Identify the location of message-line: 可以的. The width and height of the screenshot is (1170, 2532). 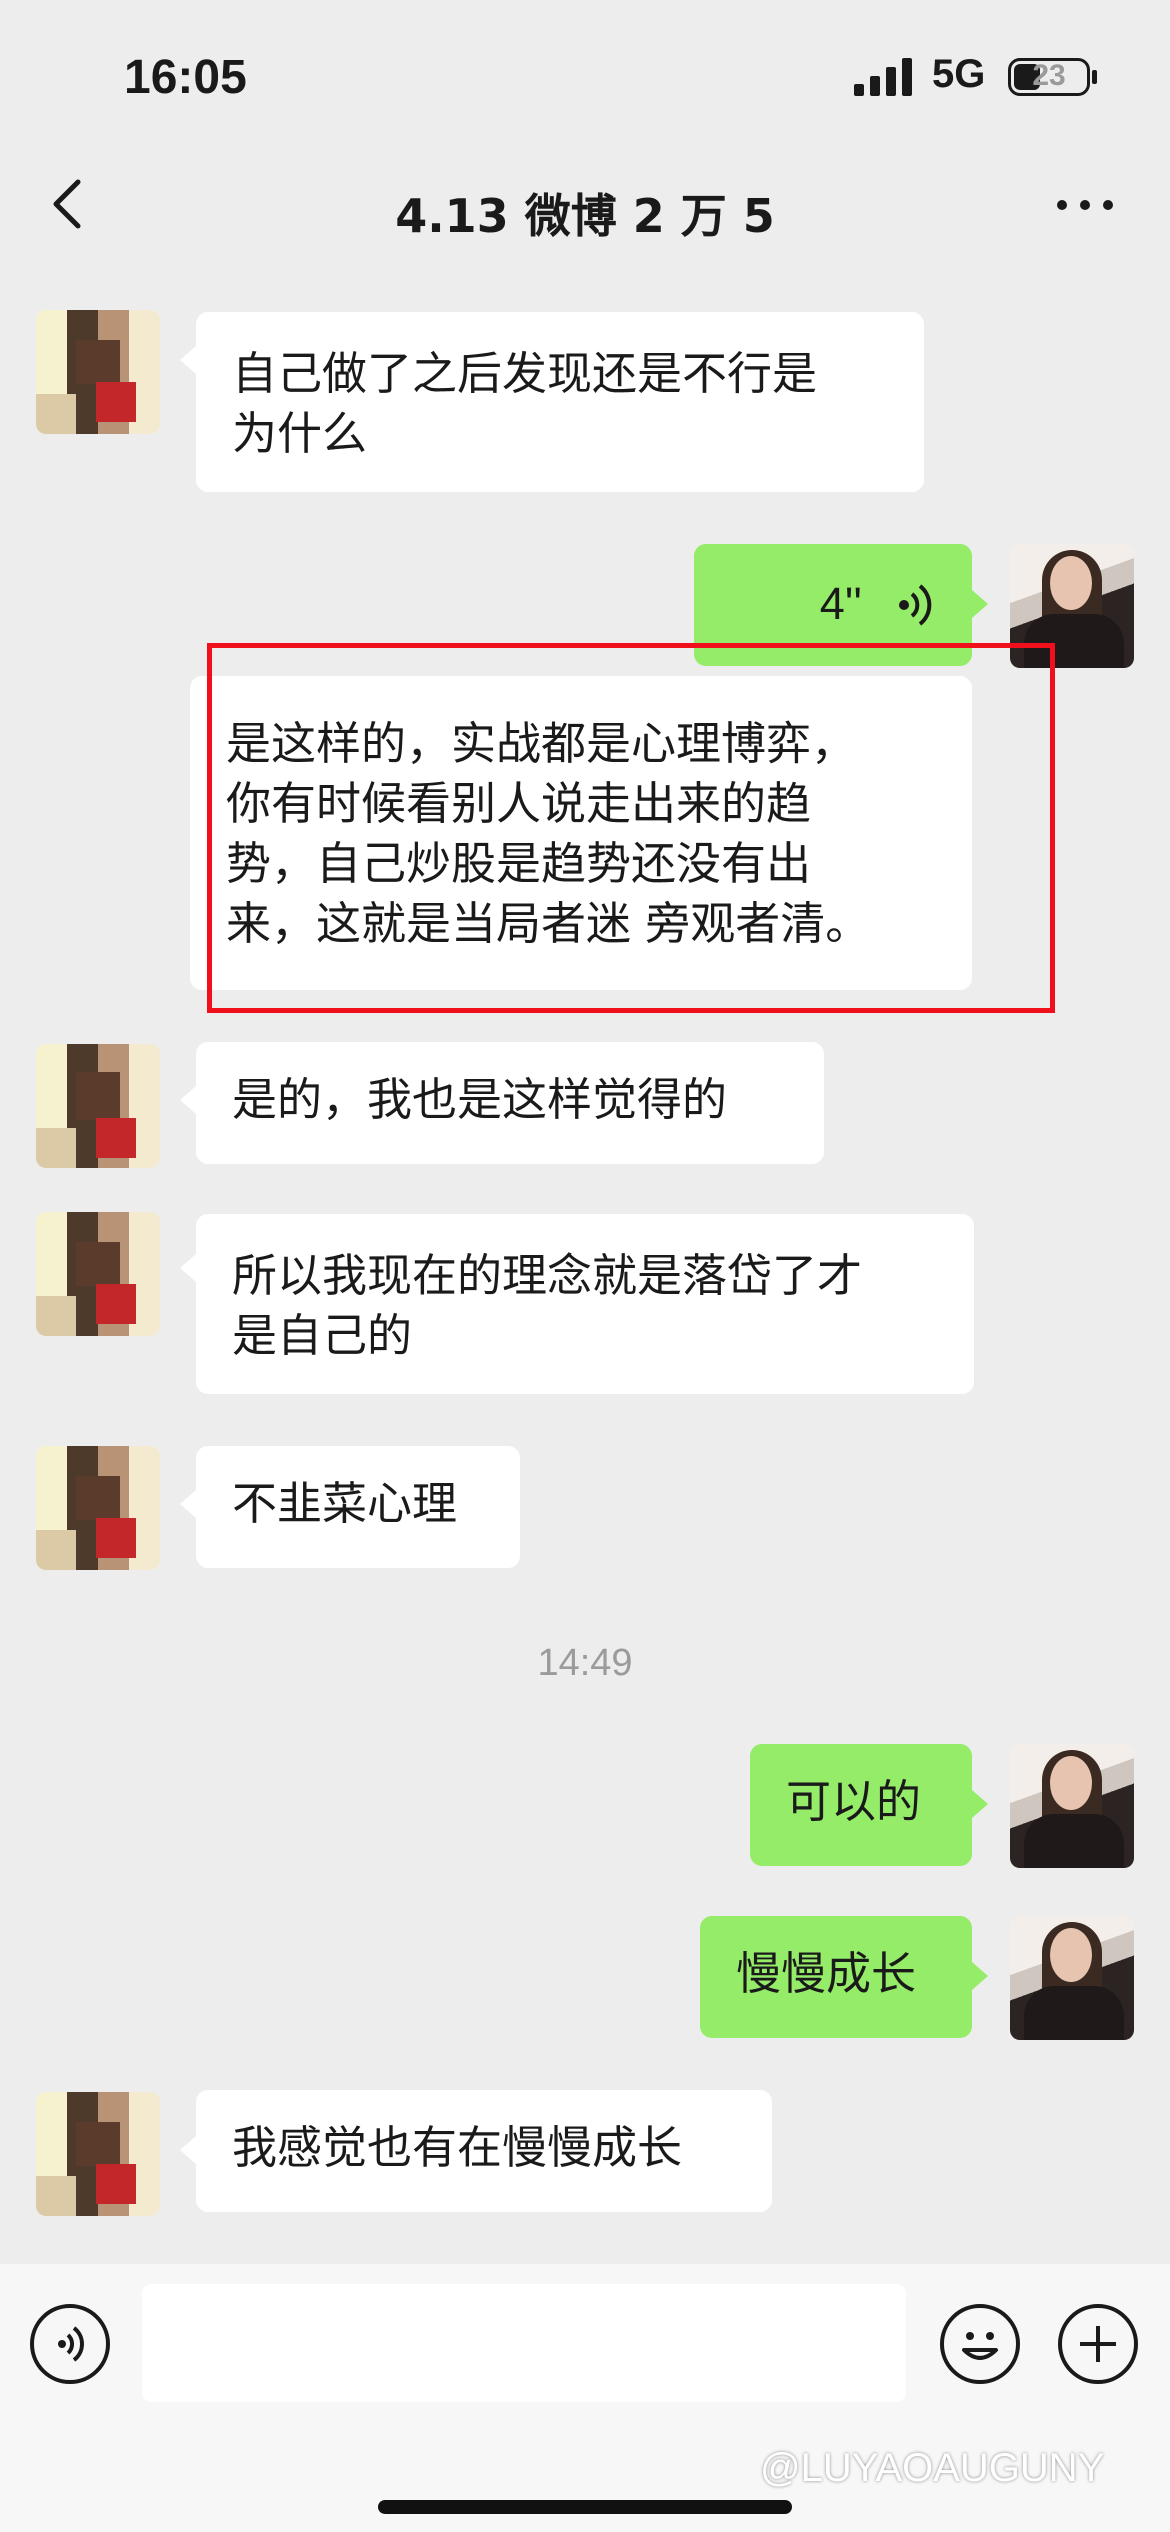
(854, 1801).